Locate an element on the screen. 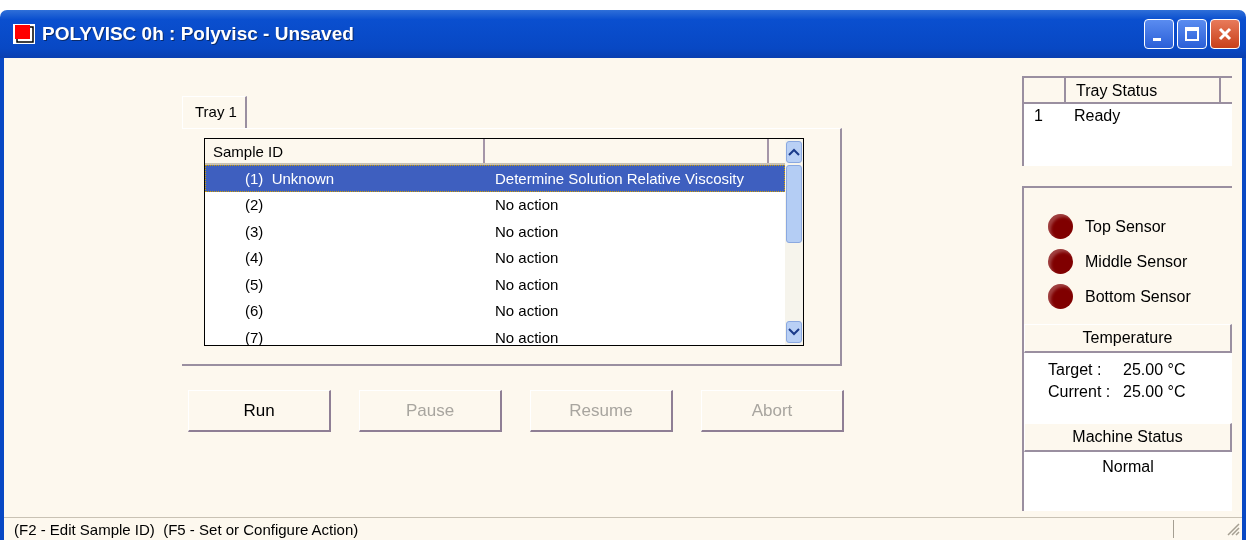  sensor-label: Bottom Sensor is located at coordinates (1138, 296).